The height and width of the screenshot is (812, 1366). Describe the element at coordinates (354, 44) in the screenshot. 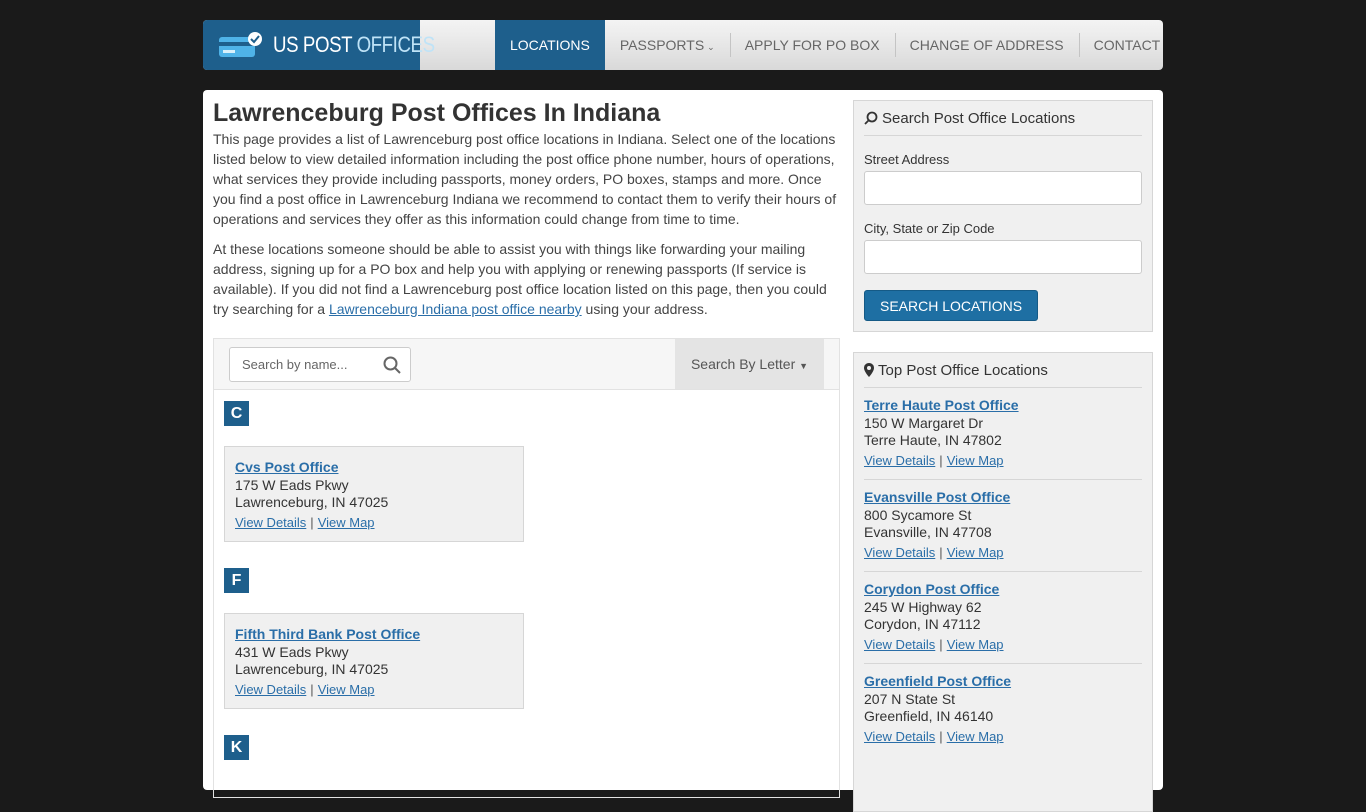

I see `logo-text: US POST OFFICES` at that location.